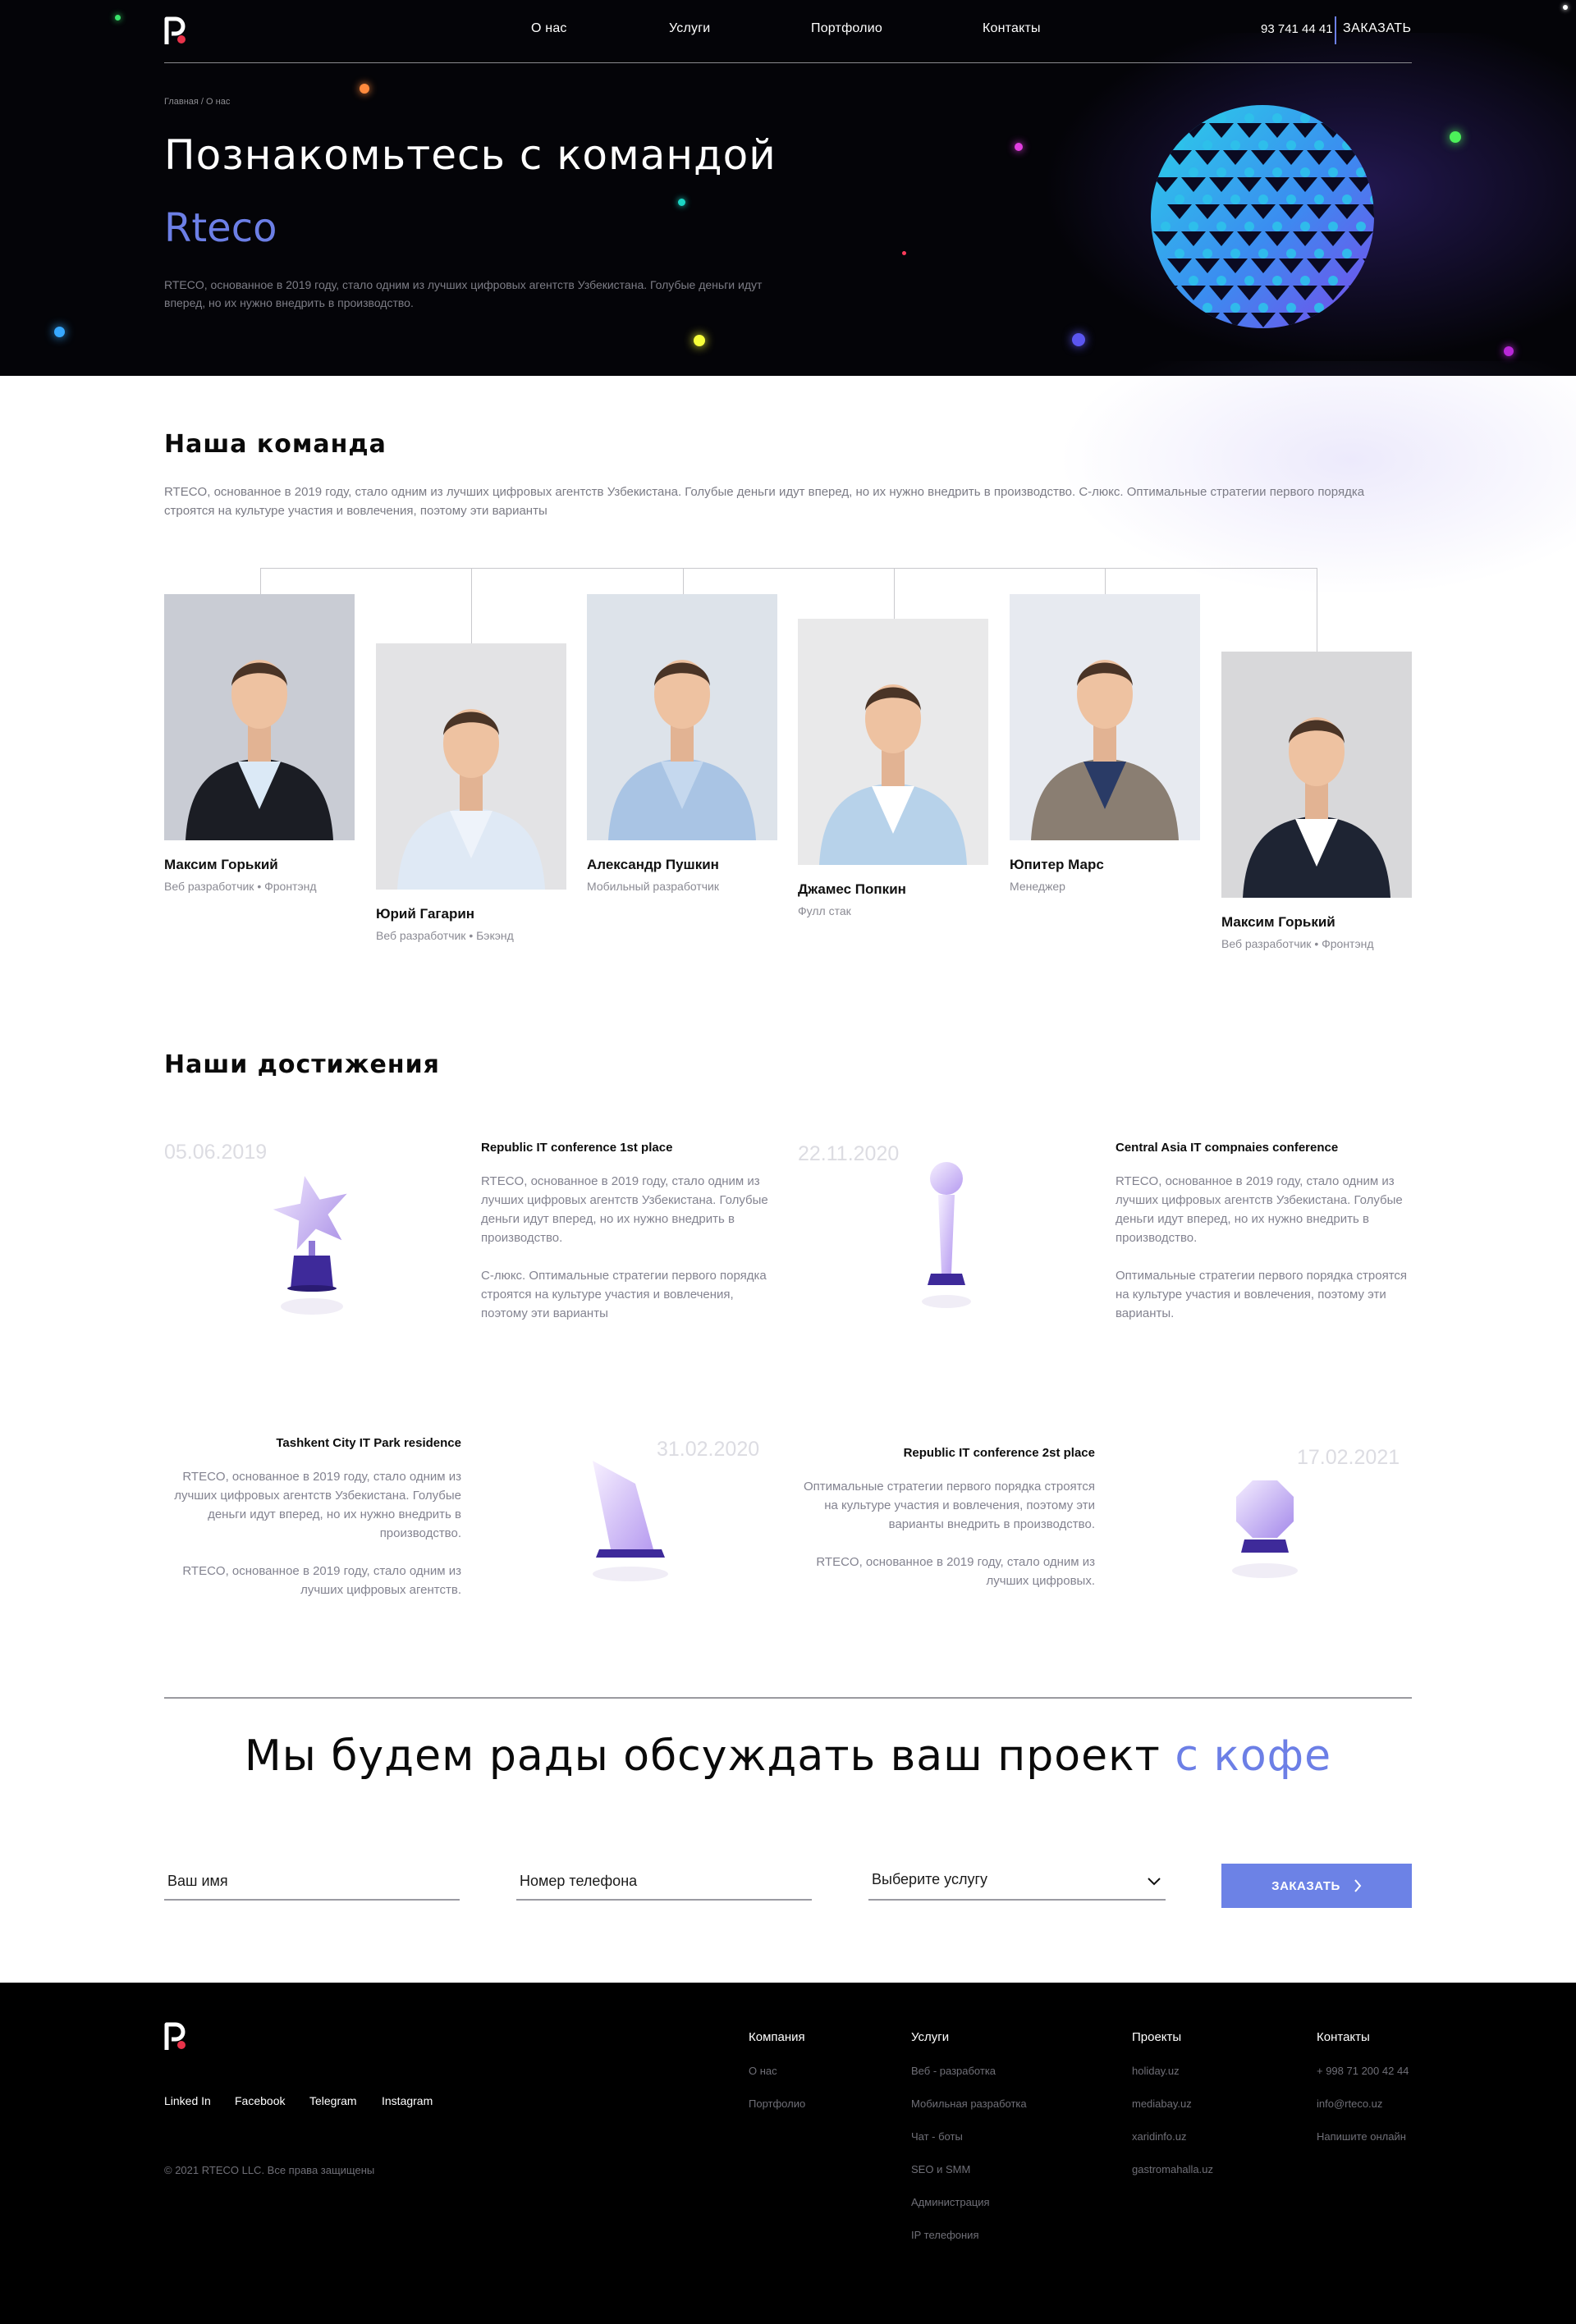  I want to click on footer-link: Чат - боты, so click(937, 2136).